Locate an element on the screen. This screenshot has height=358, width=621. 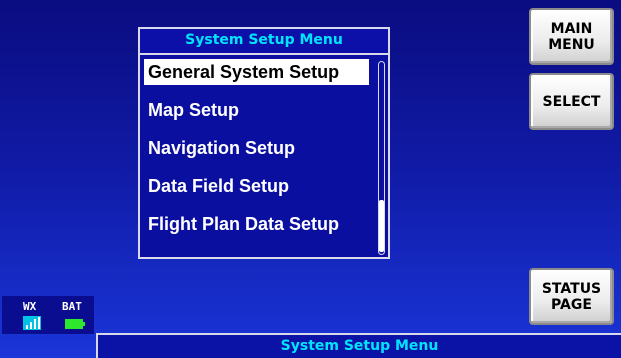
menu-item-map-setup: Map Setup is located at coordinates (256, 110).